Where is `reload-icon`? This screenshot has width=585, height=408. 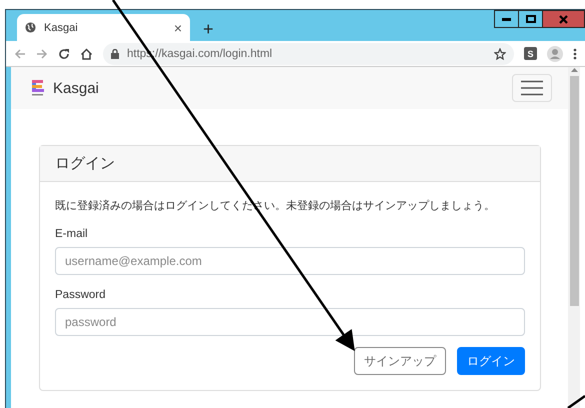
reload-icon is located at coordinates (64, 54).